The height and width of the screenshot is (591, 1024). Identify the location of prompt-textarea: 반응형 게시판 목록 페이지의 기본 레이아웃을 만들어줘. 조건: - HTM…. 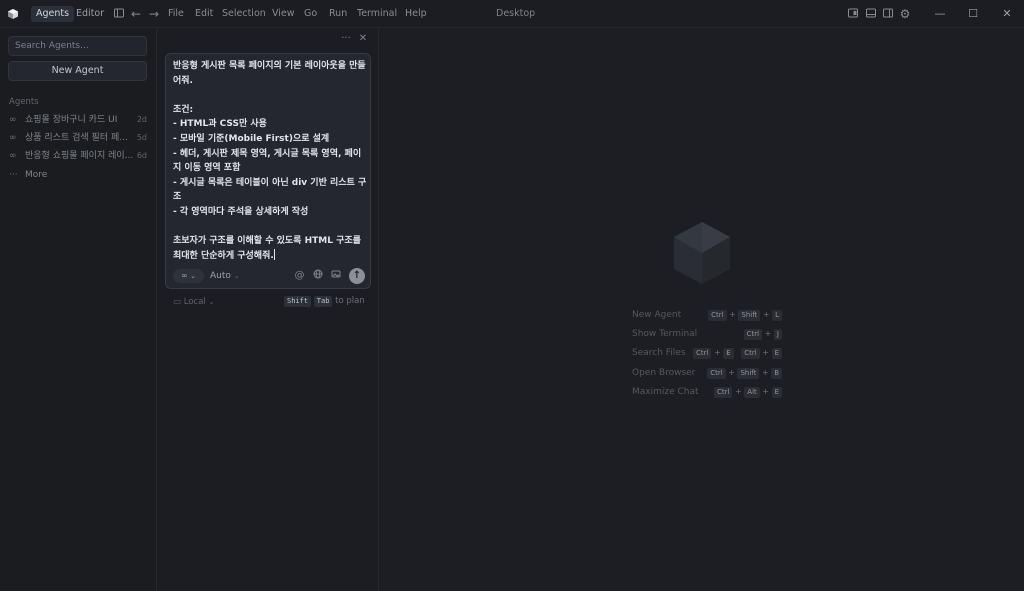
(270, 161).